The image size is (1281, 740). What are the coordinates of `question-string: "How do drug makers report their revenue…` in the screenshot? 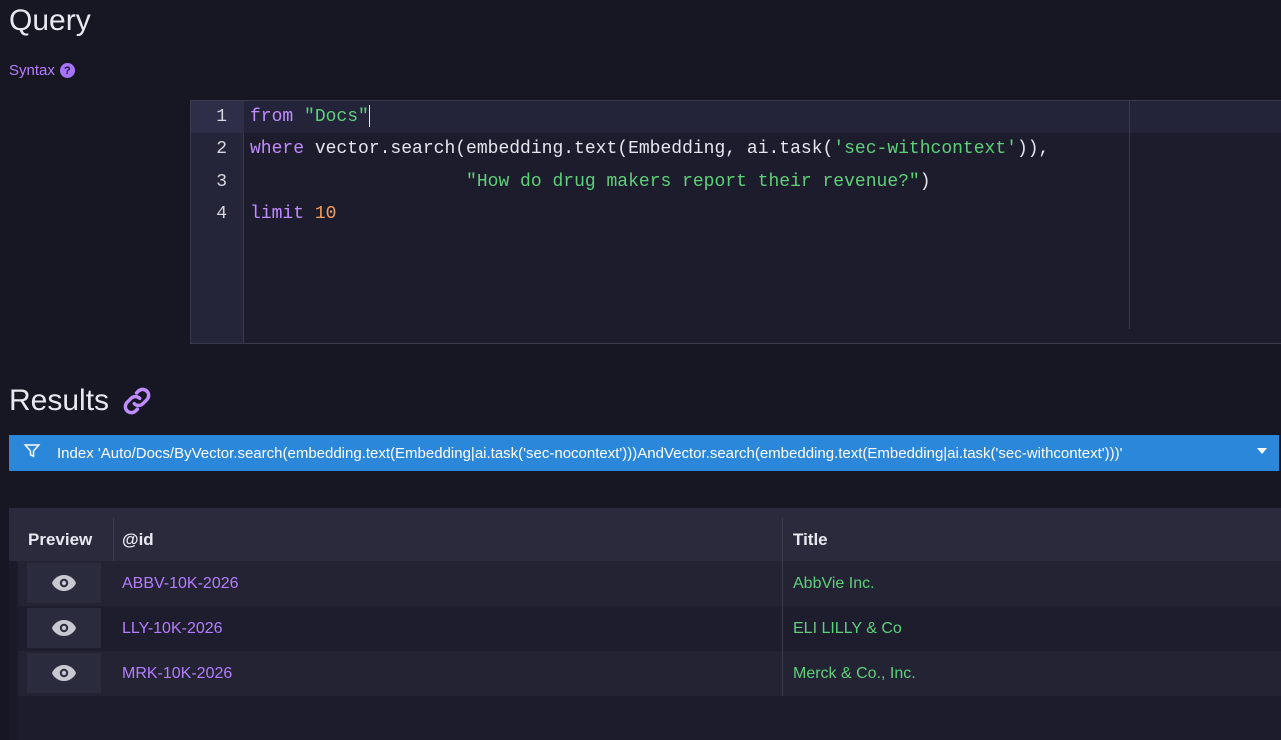 It's located at (693, 182).